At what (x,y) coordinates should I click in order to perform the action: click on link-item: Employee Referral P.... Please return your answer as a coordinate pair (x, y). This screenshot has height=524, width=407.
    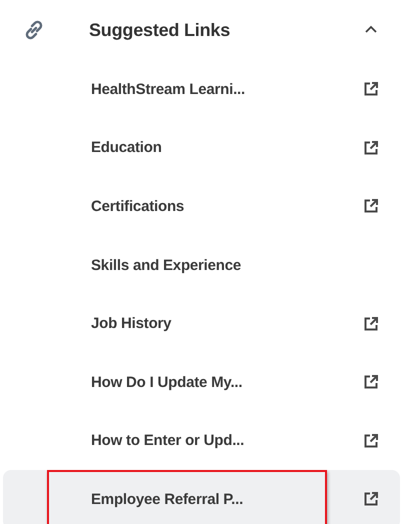
    Looking at the image, I should click on (201, 497).